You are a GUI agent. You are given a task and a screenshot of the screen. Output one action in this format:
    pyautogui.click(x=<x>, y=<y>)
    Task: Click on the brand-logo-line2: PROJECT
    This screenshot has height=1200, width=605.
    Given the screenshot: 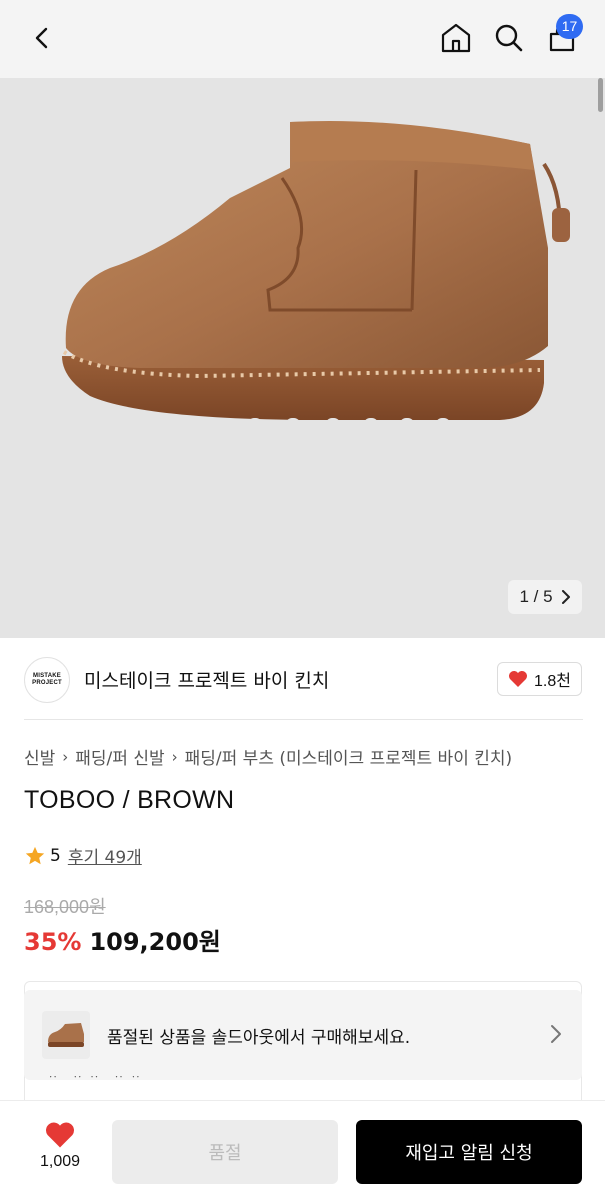 What is the action you would take?
    pyautogui.click(x=47, y=682)
    